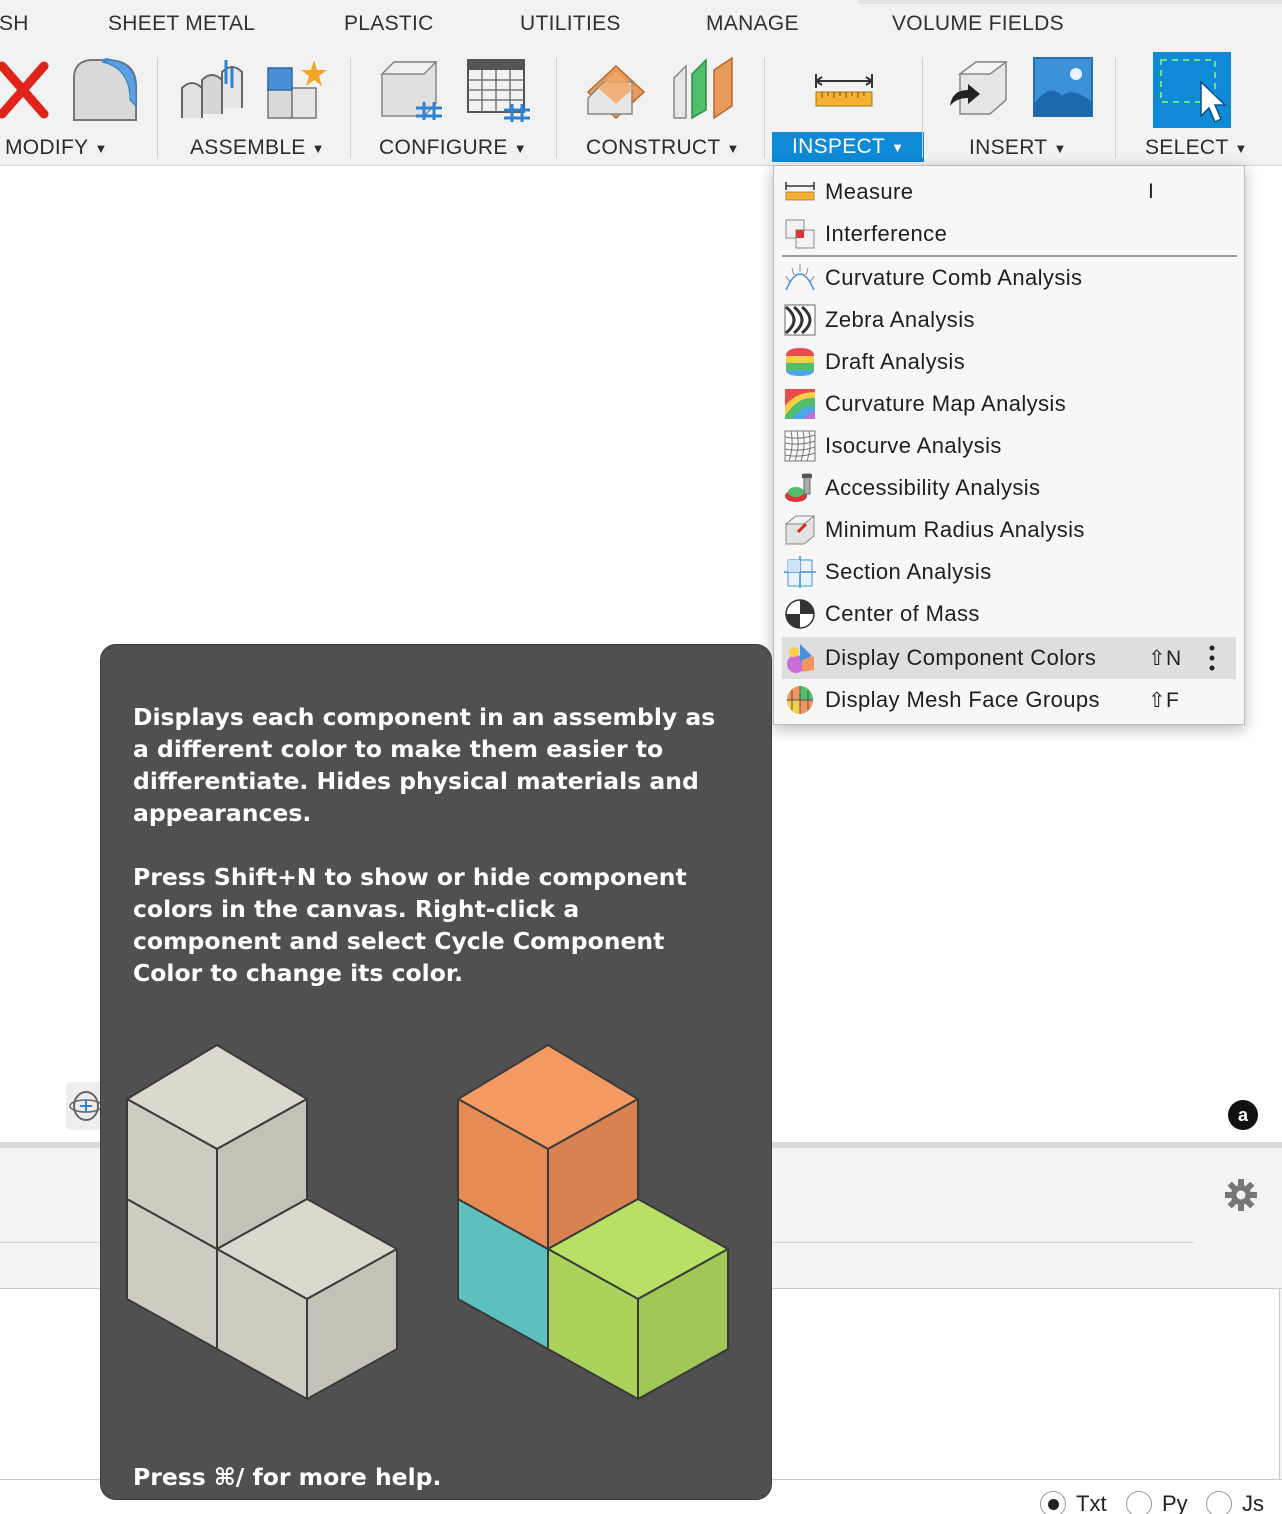  I want to click on menu-item-interference: Interference, so click(1009, 234).